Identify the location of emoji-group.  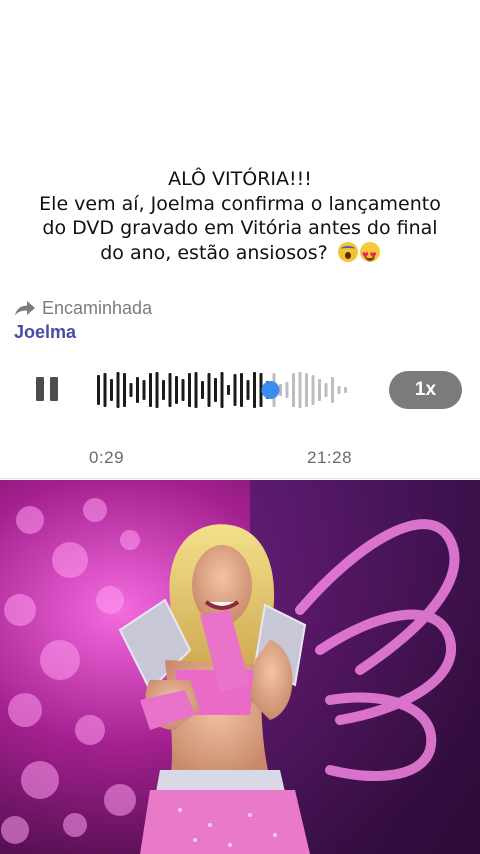
(358, 254).